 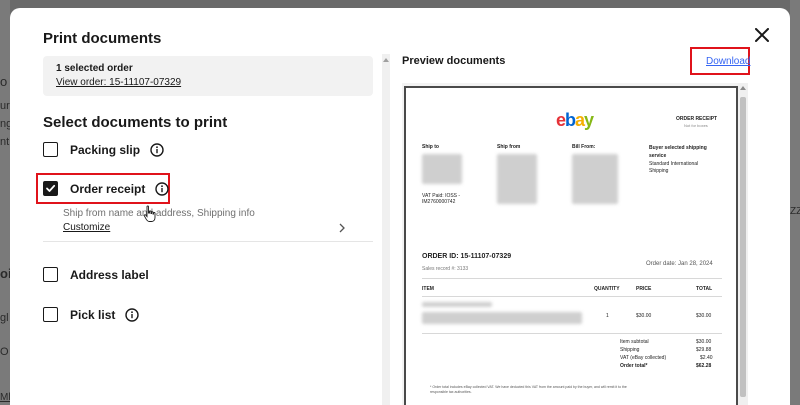 What do you see at coordinates (445, 269) in the screenshot?
I see `sales-record: Sales record #: 3133` at bounding box center [445, 269].